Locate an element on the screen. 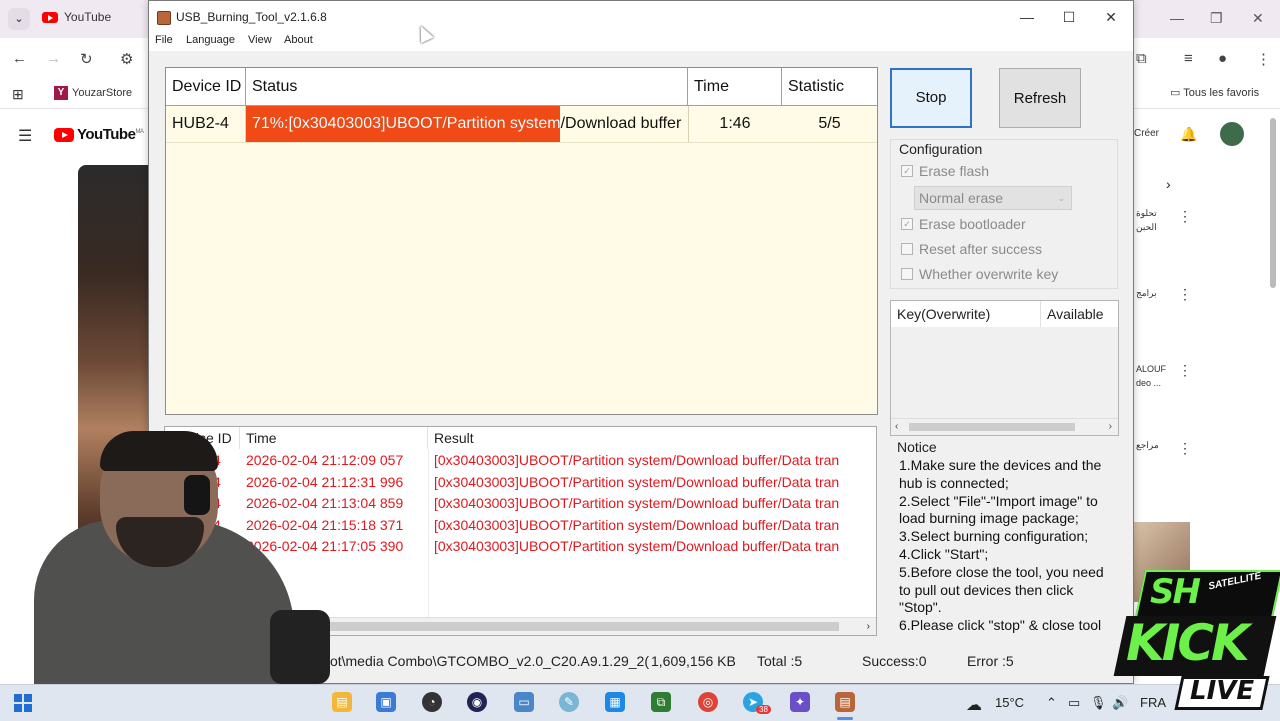  bookmark-youzarstore: Y YouzarStore is located at coordinates (93, 93).